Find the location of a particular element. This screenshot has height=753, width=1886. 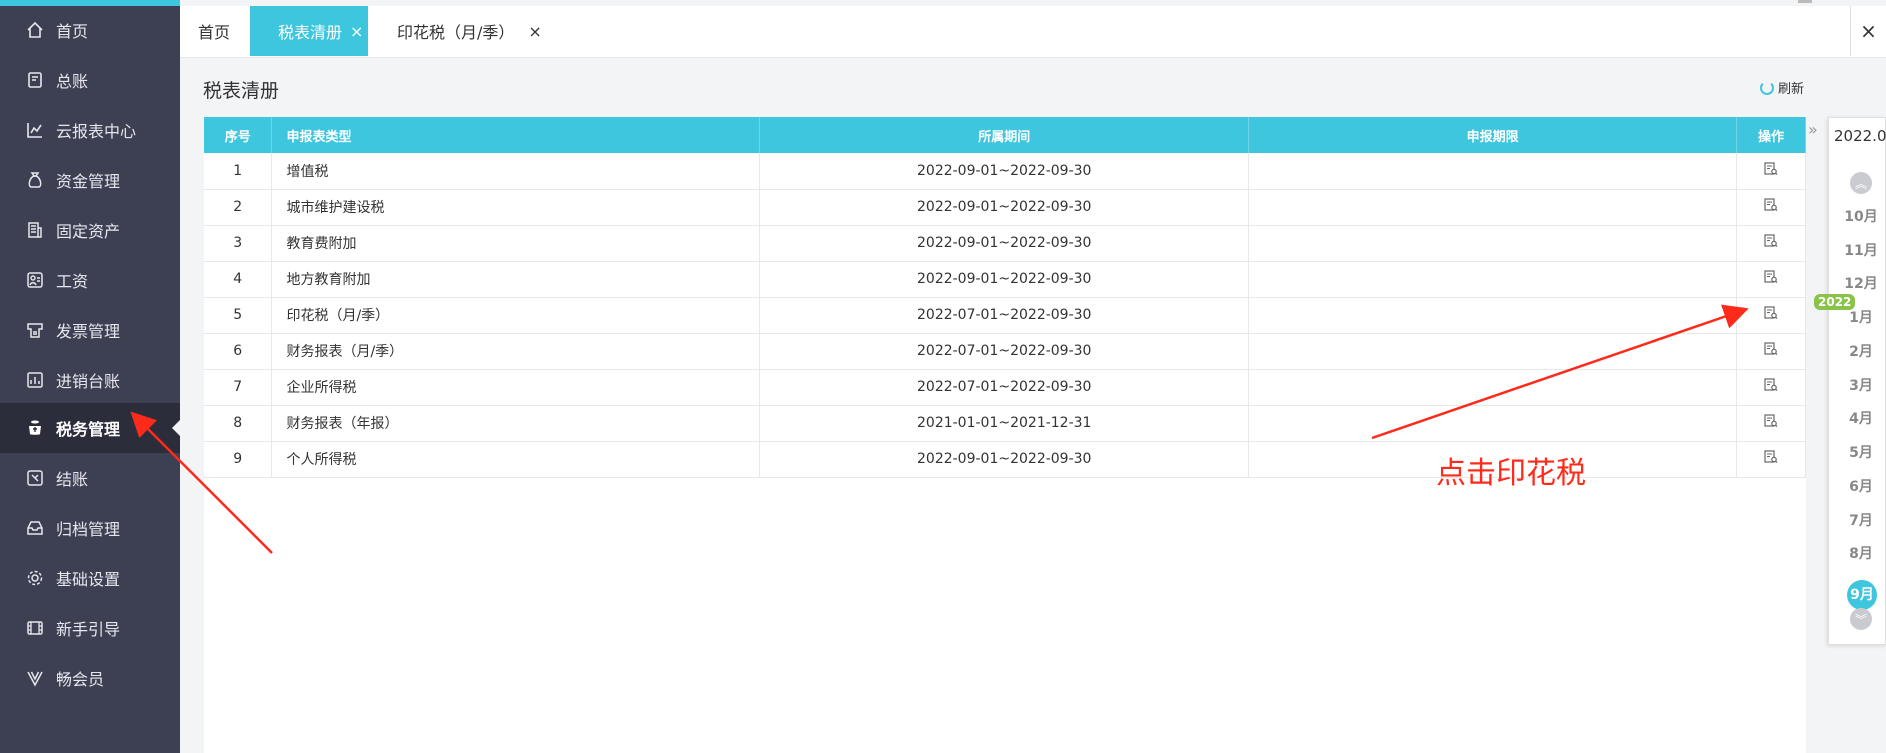

cell-type: 增值税 is located at coordinates (516, 171).